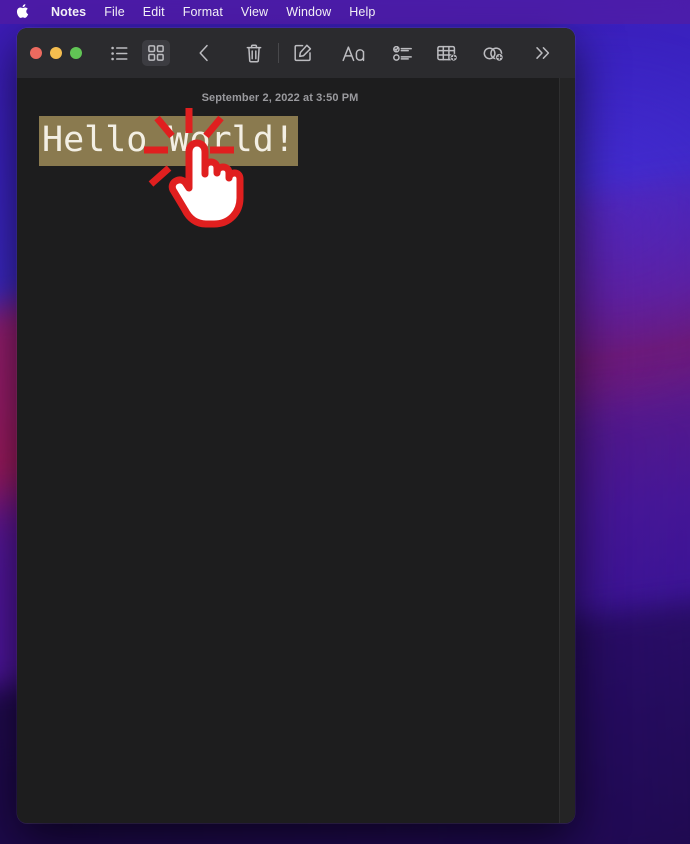 Image resolution: width=690 pixels, height=844 pixels. I want to click on gallery-view-icon, so click(156, 53).